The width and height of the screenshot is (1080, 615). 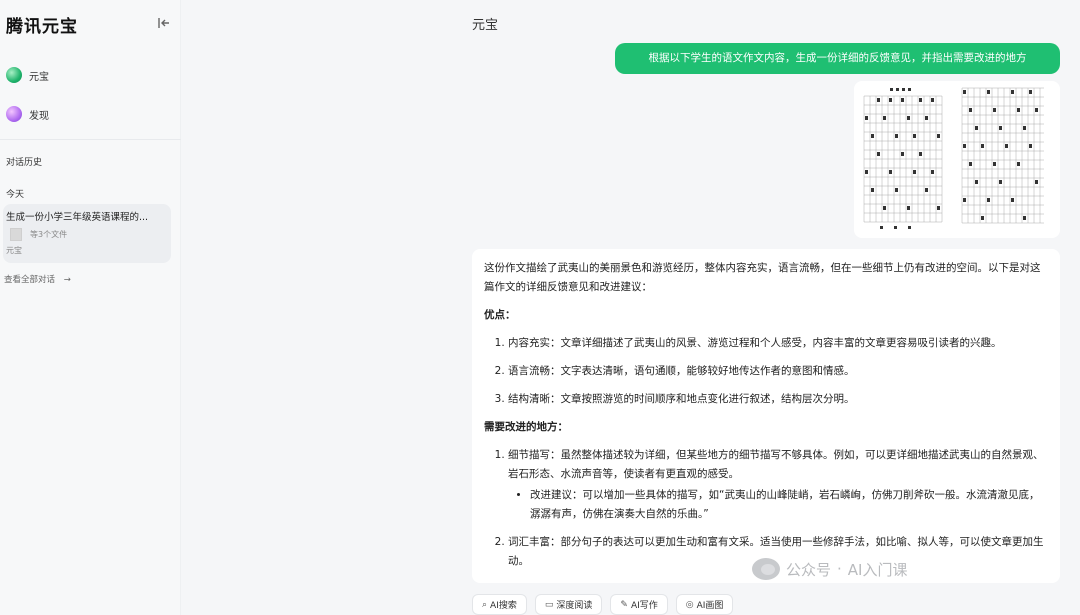 What do you see at coordinates (766, 569) in the screenshot?
I see `wechat-icon` at bounding box center [766, 569].